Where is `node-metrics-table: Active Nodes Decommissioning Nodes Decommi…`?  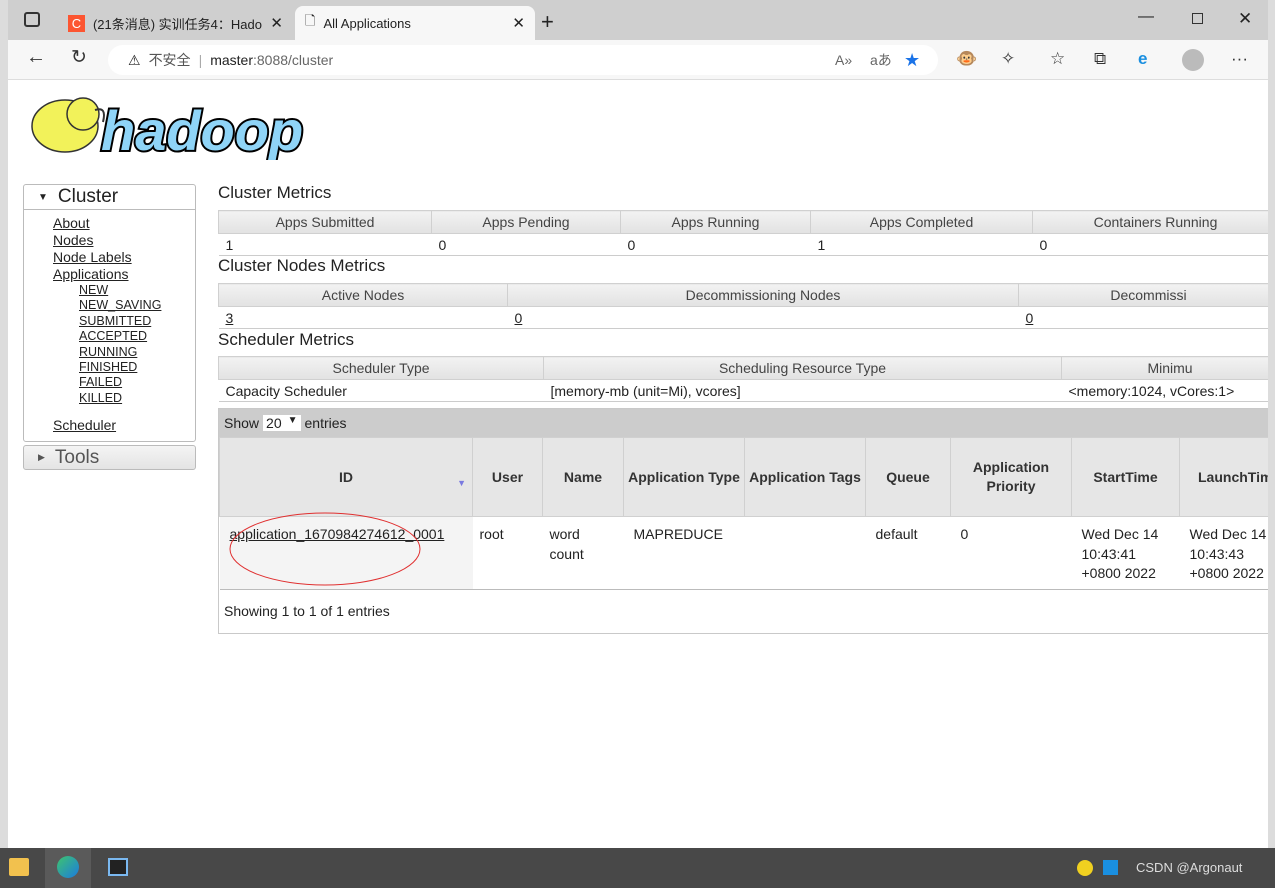 node-metrics-table: Active Nodes Decommissioning Nodes Decommi… is located at coordinates (743, 306).